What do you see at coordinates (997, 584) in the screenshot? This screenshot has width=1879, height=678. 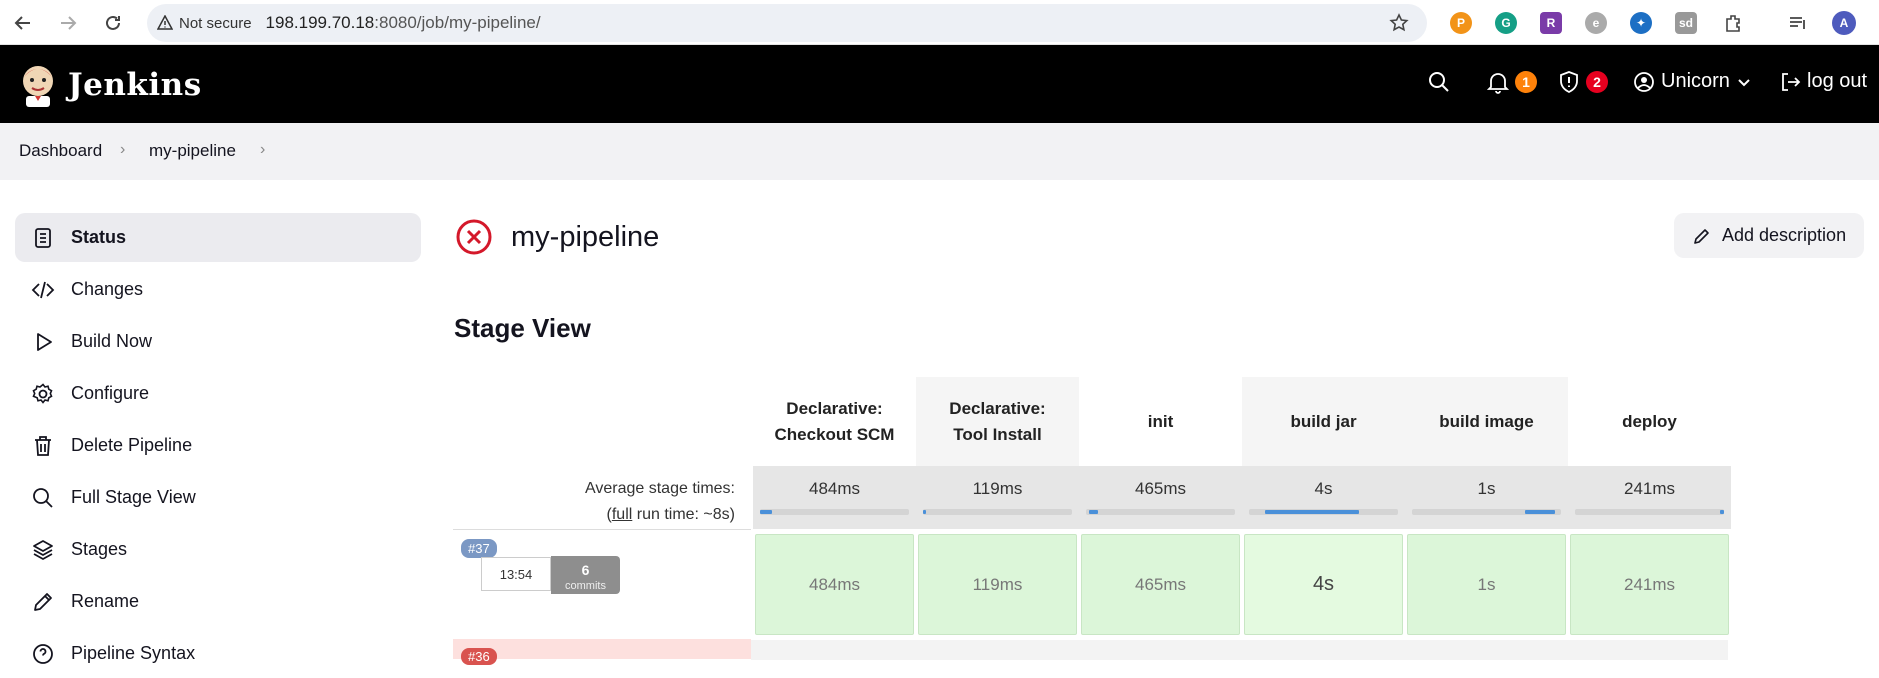 I see `stage-cell: 119ms` at bounding box center [997, 584].